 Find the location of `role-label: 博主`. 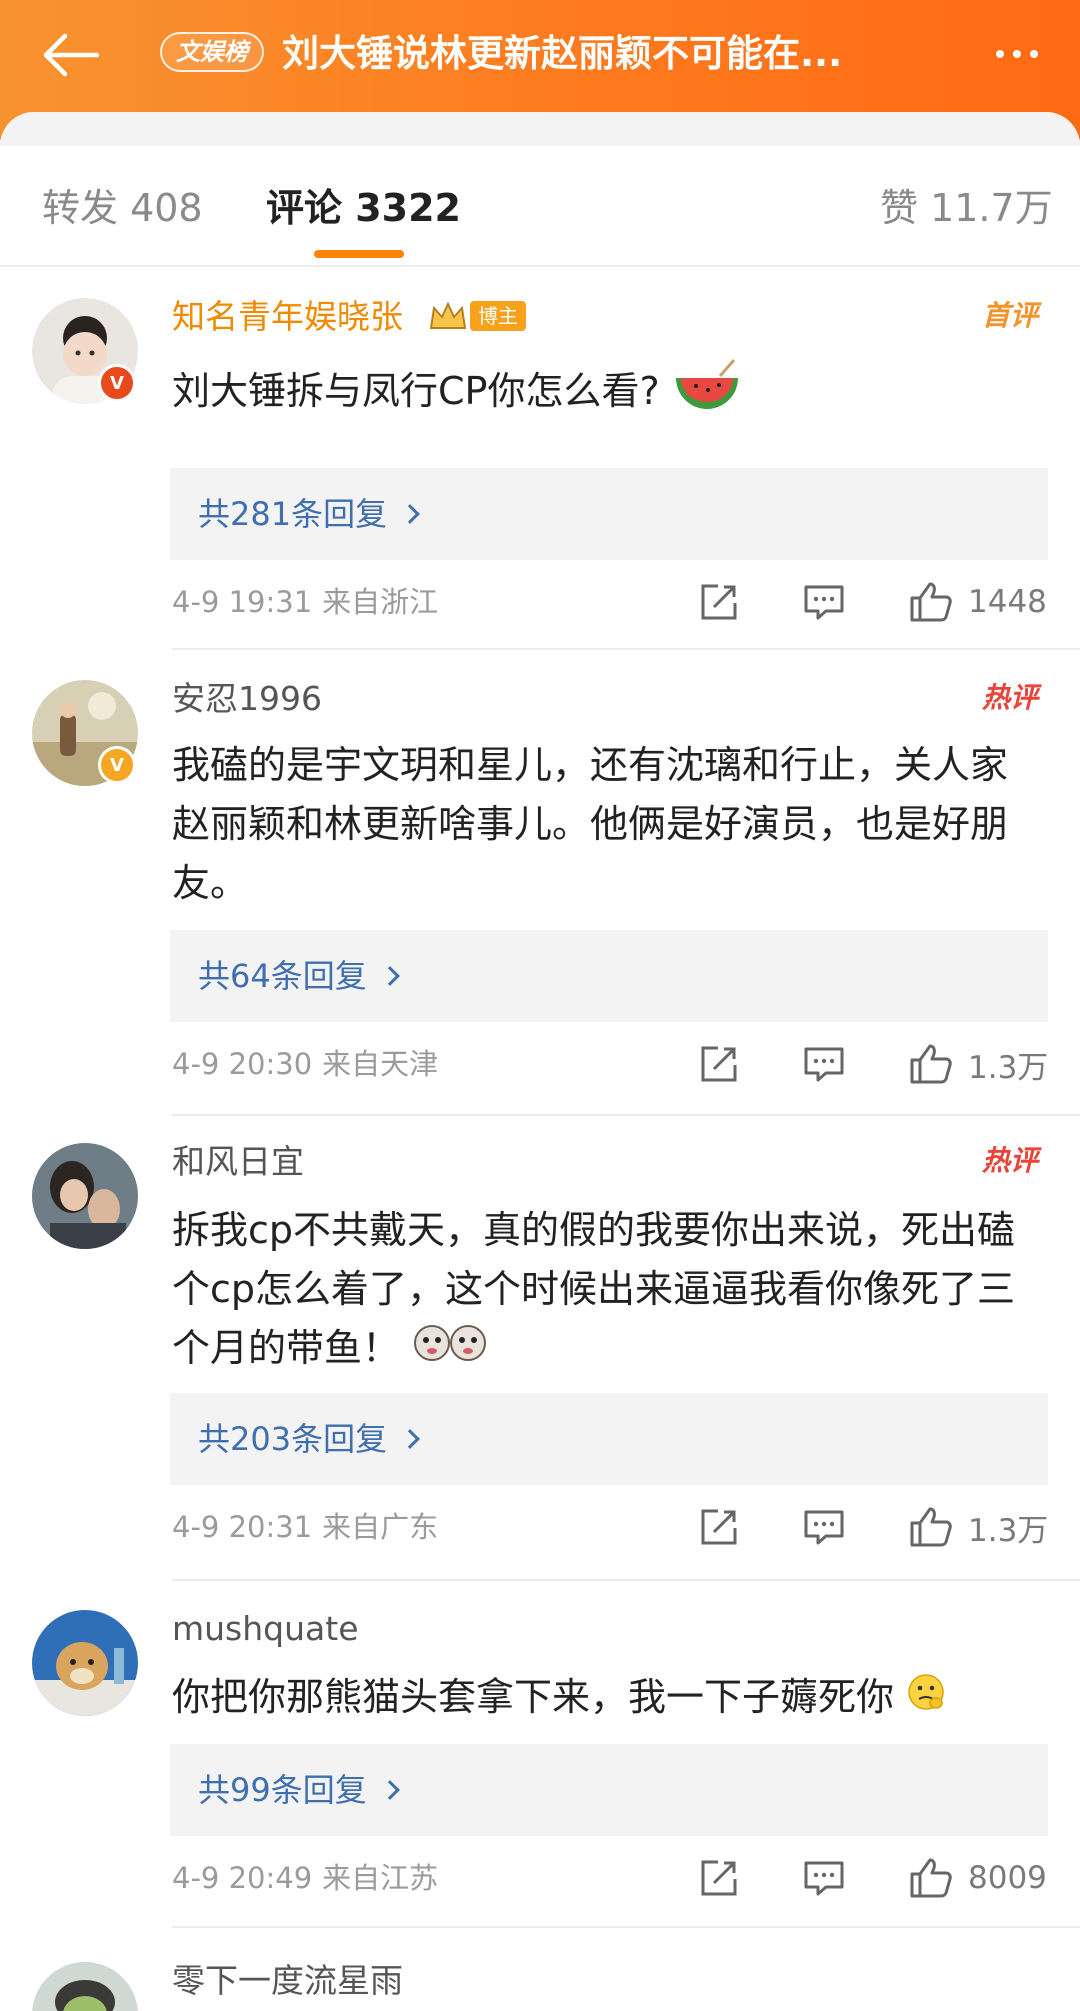

role-label: 博主 is located at coordinates (498, 316).